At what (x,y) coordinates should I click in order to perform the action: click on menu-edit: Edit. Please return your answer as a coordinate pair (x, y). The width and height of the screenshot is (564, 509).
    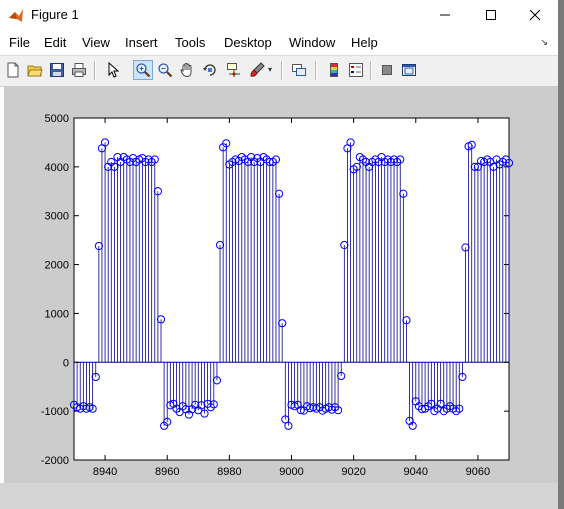
    Looking at the image, I should click on (55, 42).